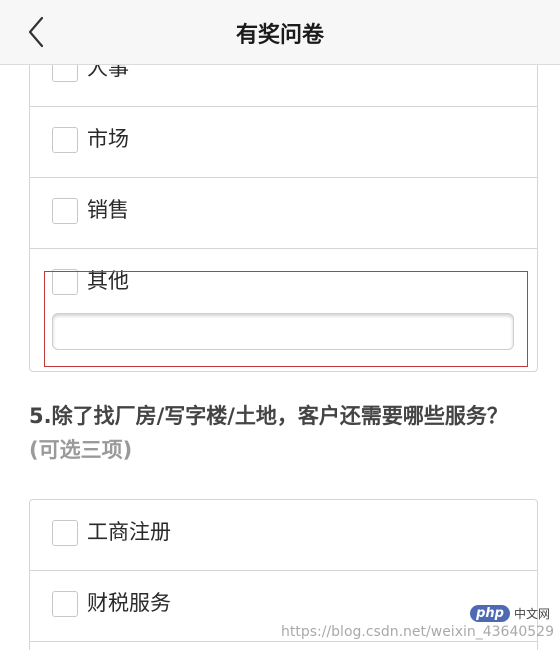  Describe the element at coordinates (81, 450) in the screenshot. I see `question5-hint: (可选三项)` at that location.